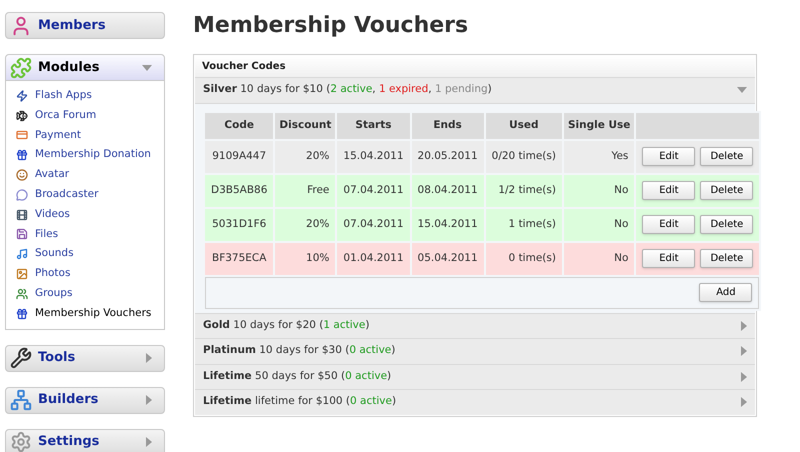  What do you see at coordinates (58, 136) in the screenshot?
I see `module-link: Payment` at bounding box center [58, 136].